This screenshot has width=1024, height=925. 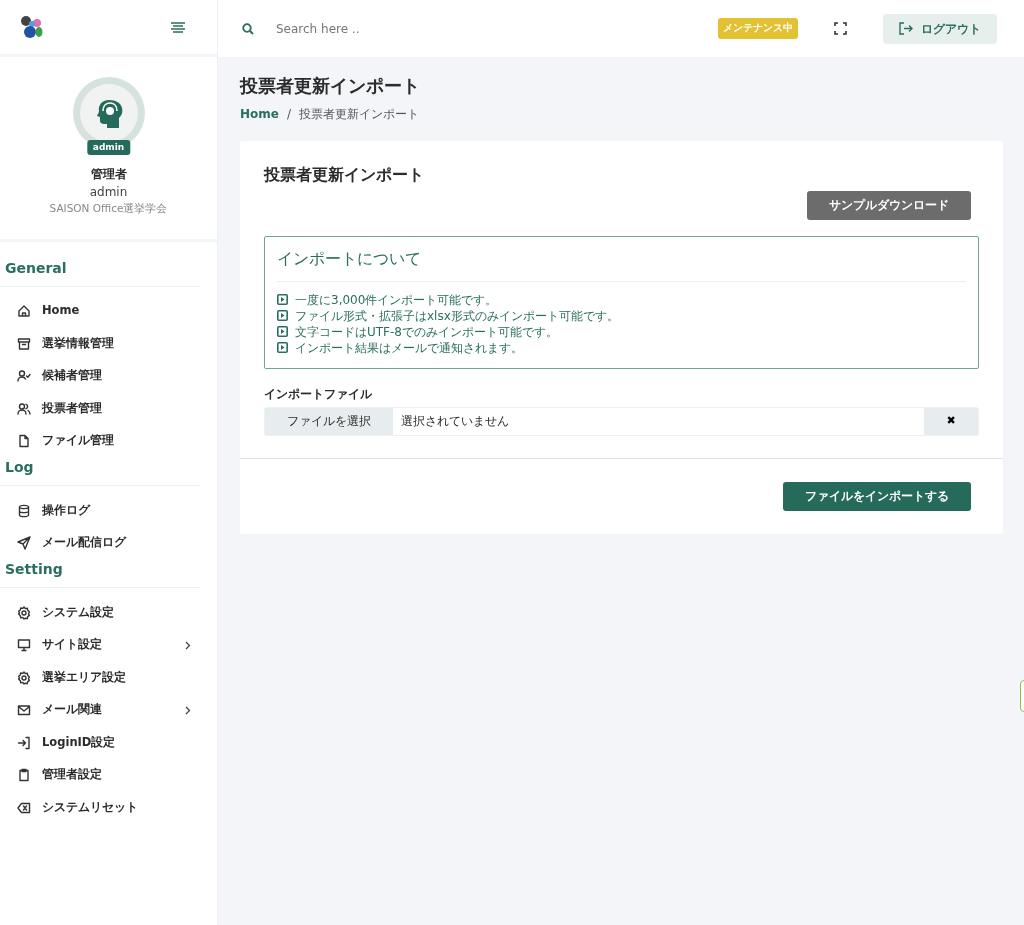 What do you see at coordinates (24, 775) in the screenshot?
I see `clipboard-icon` at bounding box center [24, 775].